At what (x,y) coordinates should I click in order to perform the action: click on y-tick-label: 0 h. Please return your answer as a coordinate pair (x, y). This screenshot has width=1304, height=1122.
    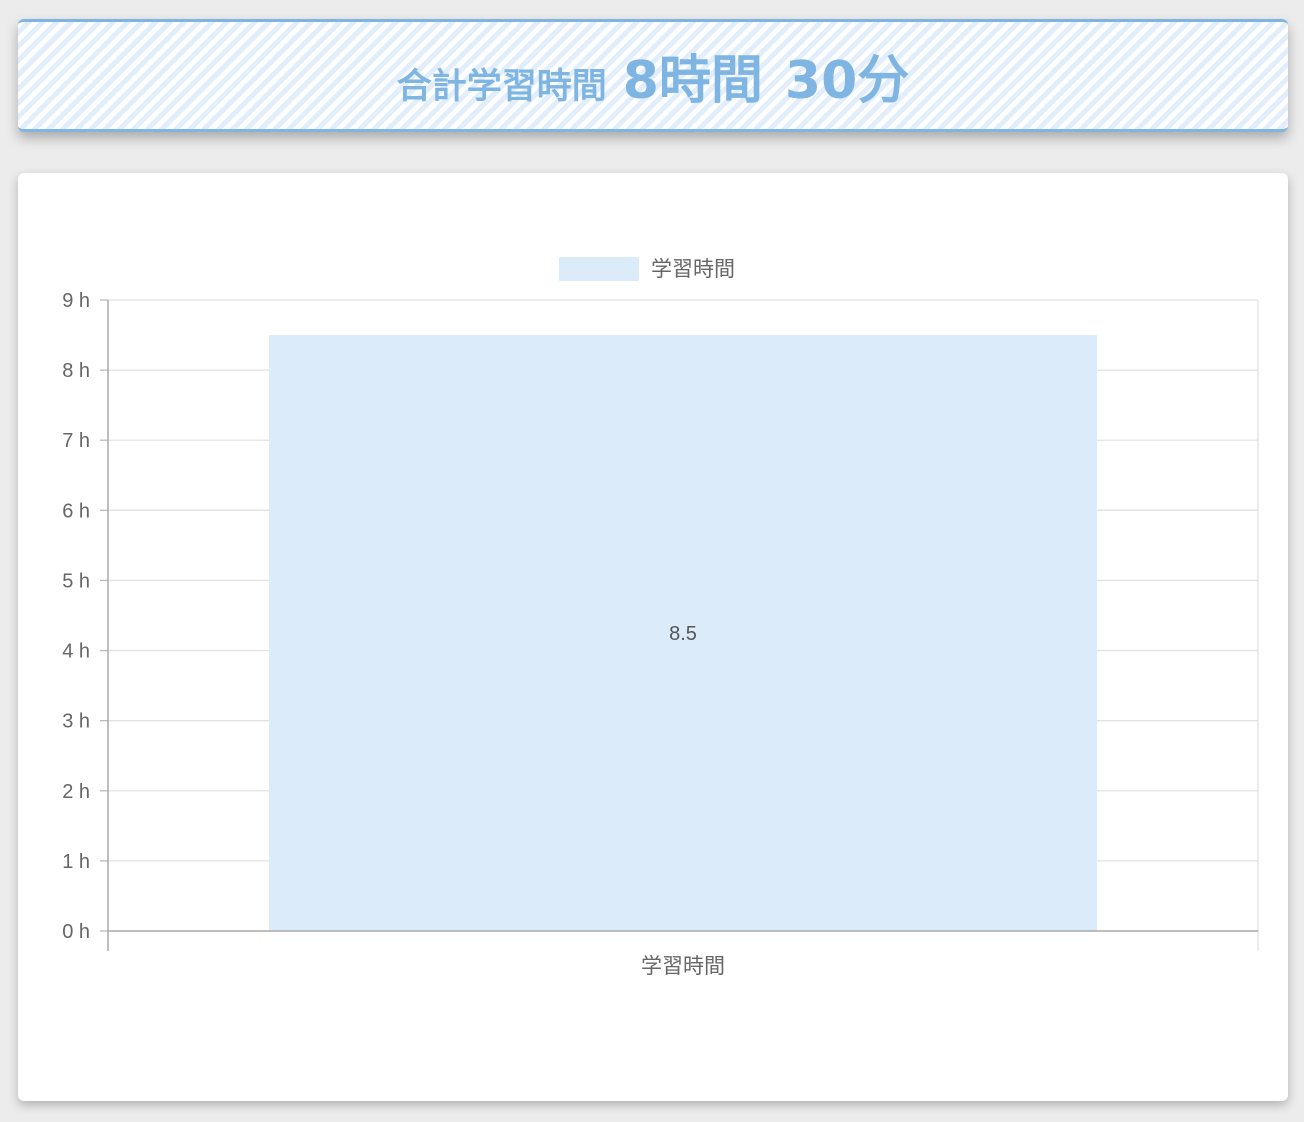
    Looking at the image, I should click on (76, 932).